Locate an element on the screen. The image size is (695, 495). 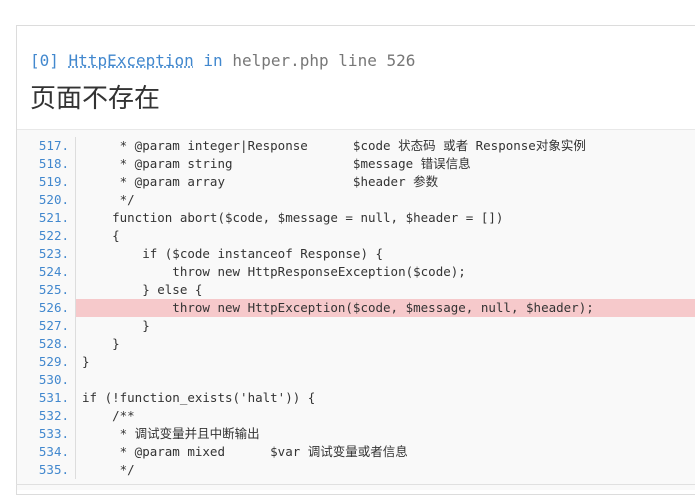
exception-index: [0] is located at coordinates (44, 60).